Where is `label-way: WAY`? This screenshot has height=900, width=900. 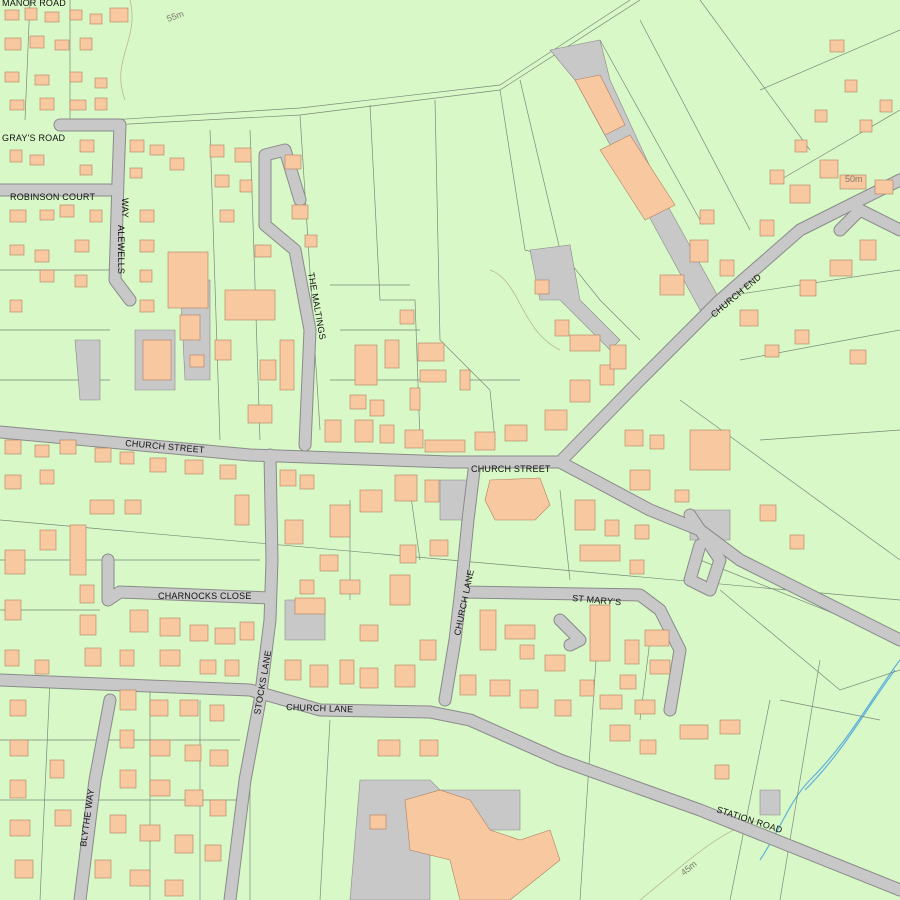 label-way: WAY is located at coordinates (125, 208).